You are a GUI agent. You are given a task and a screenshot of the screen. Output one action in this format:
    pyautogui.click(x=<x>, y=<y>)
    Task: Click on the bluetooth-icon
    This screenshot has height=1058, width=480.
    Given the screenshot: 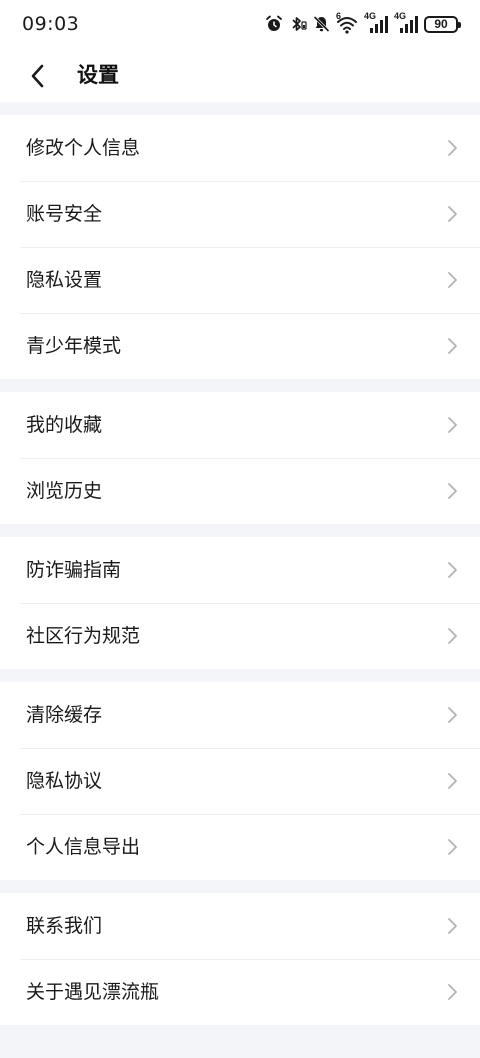 What is the action you would take?
    pyautogui.click(x=299, y=24)
    